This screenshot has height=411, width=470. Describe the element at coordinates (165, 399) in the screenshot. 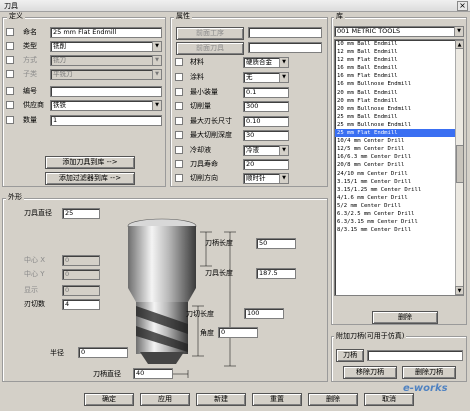

I see `apply-button: 应用` at that location.